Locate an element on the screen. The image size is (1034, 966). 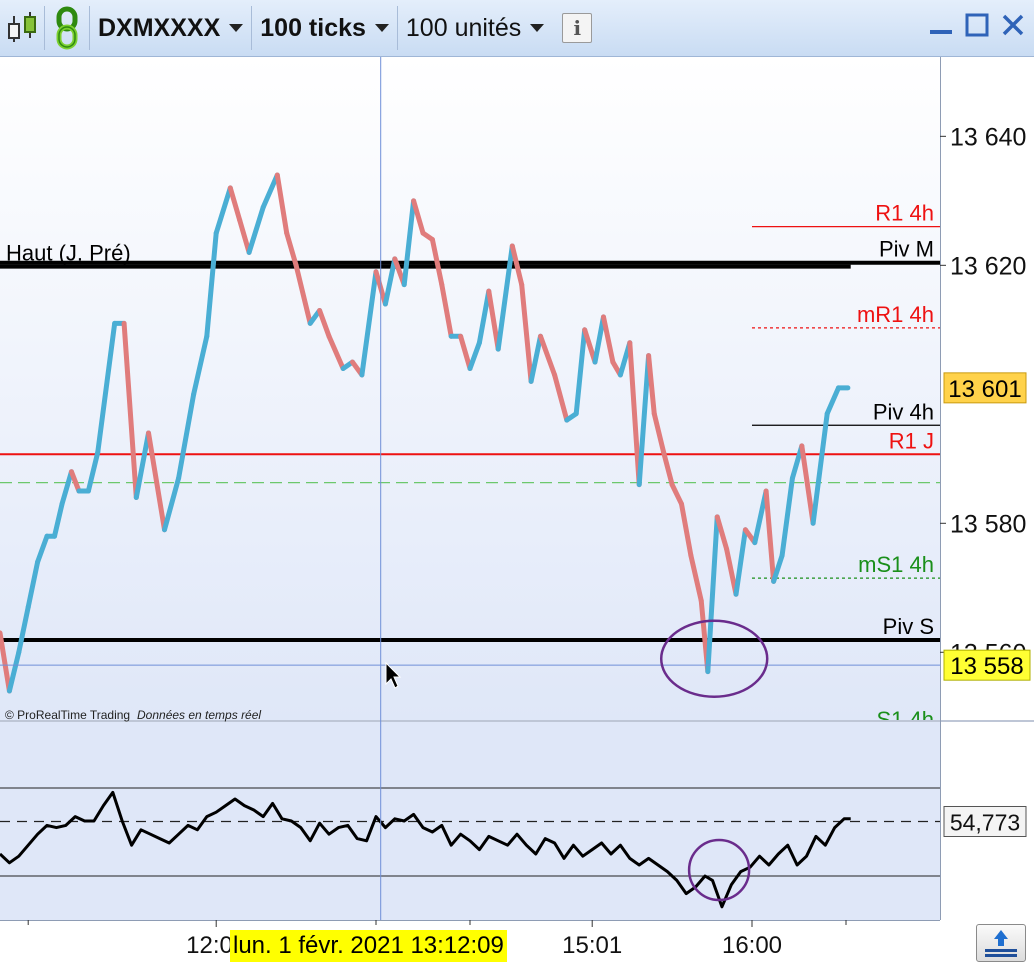
level-label: mS1 4h is located at coordinates (896, 564).